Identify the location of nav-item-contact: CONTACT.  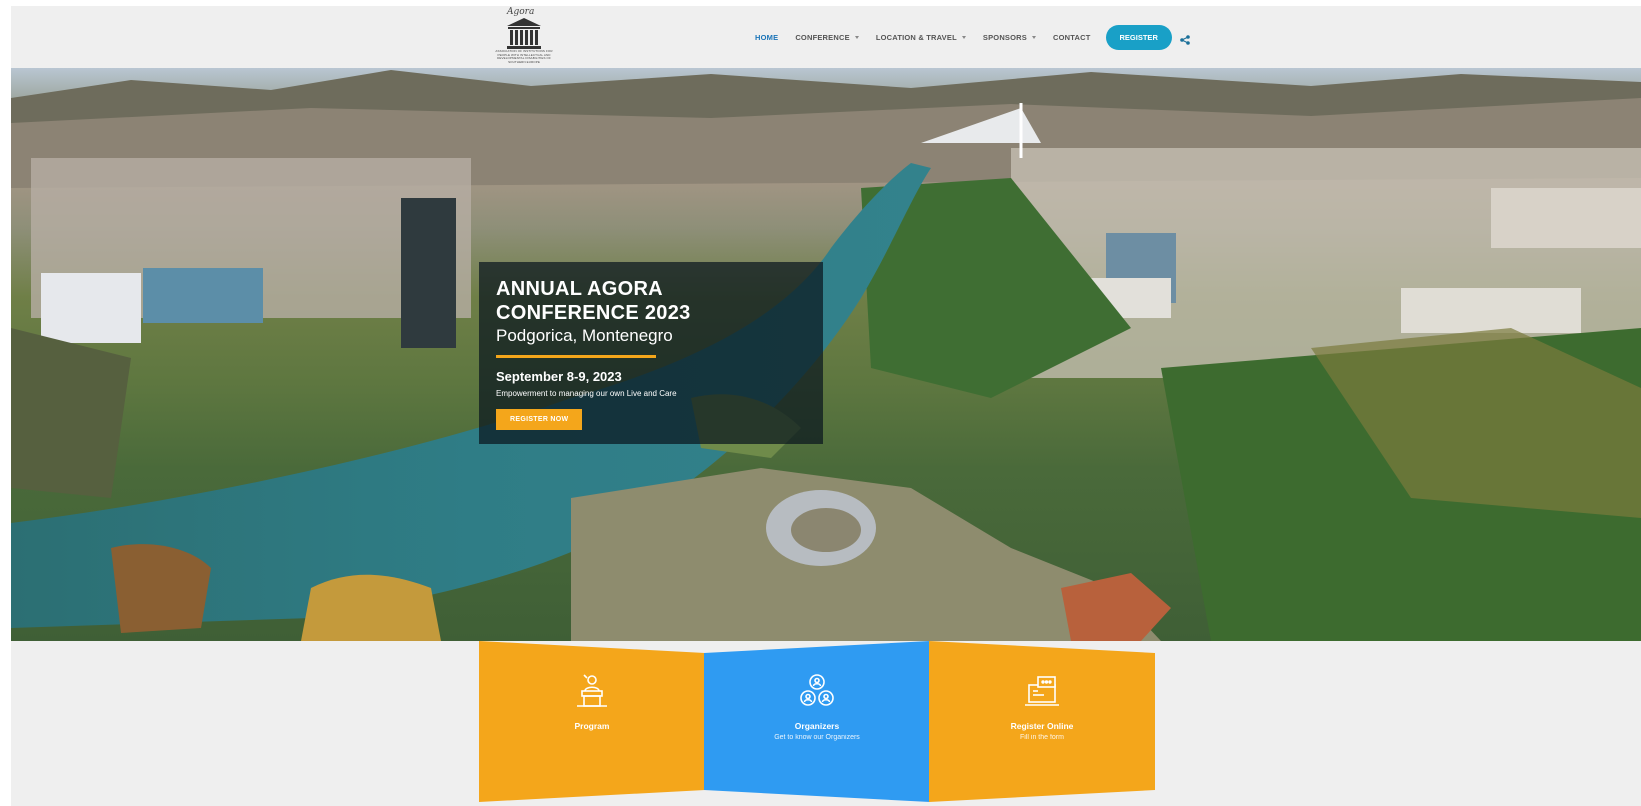
(1072, 37).